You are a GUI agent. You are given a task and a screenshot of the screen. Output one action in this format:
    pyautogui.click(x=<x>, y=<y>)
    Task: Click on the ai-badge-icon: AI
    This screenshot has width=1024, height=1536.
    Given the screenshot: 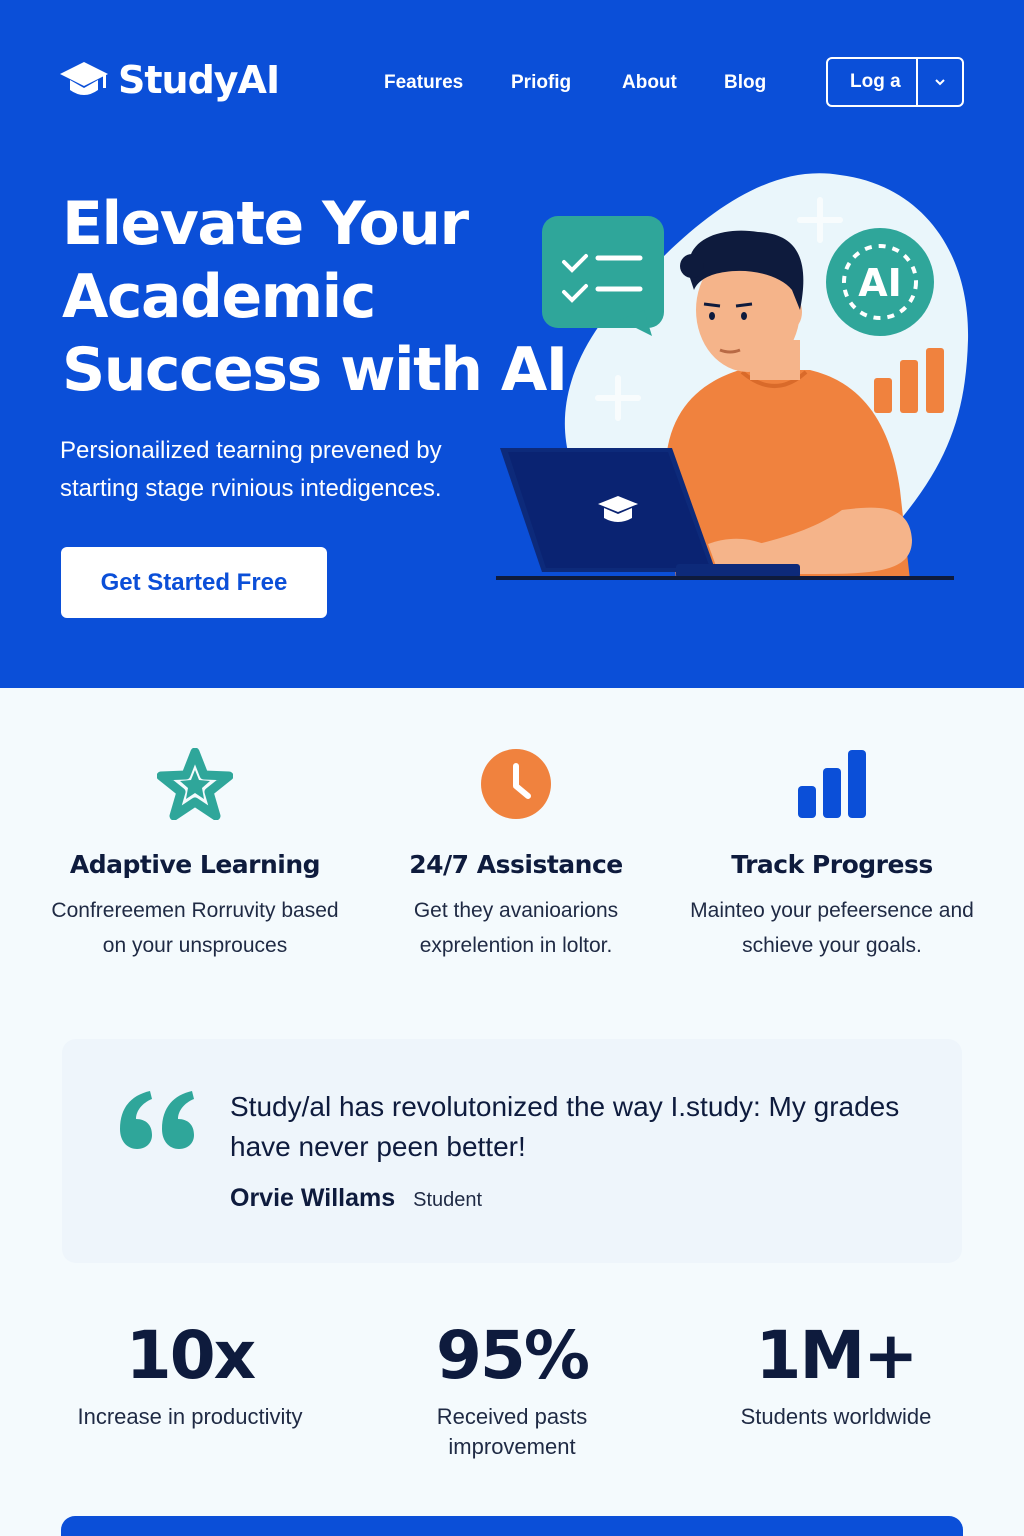 What is the action you would take?
    pyautogui.click(x=880, y=282)
    